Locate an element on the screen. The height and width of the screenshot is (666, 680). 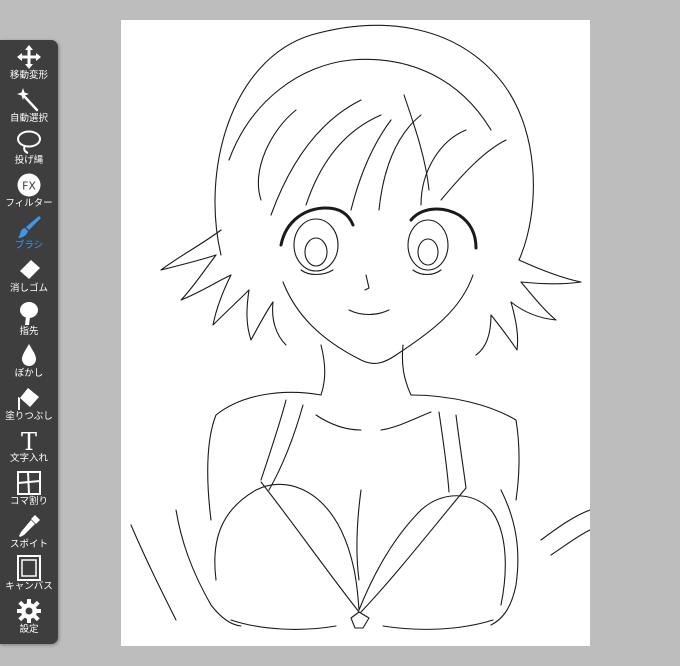
tool-label: コマ割り is located at coordinates (28, 501).